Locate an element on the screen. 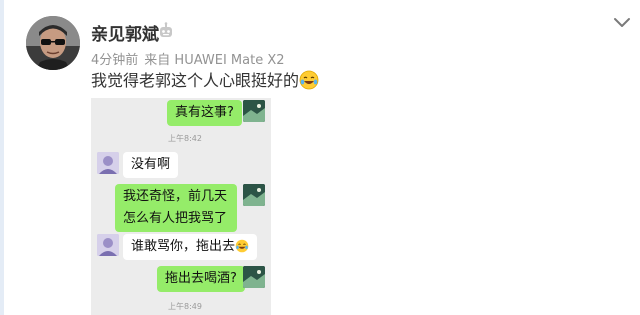  chat-bubble-outgoing: 拖出去喝酒? is located at coordinates (201, 279).